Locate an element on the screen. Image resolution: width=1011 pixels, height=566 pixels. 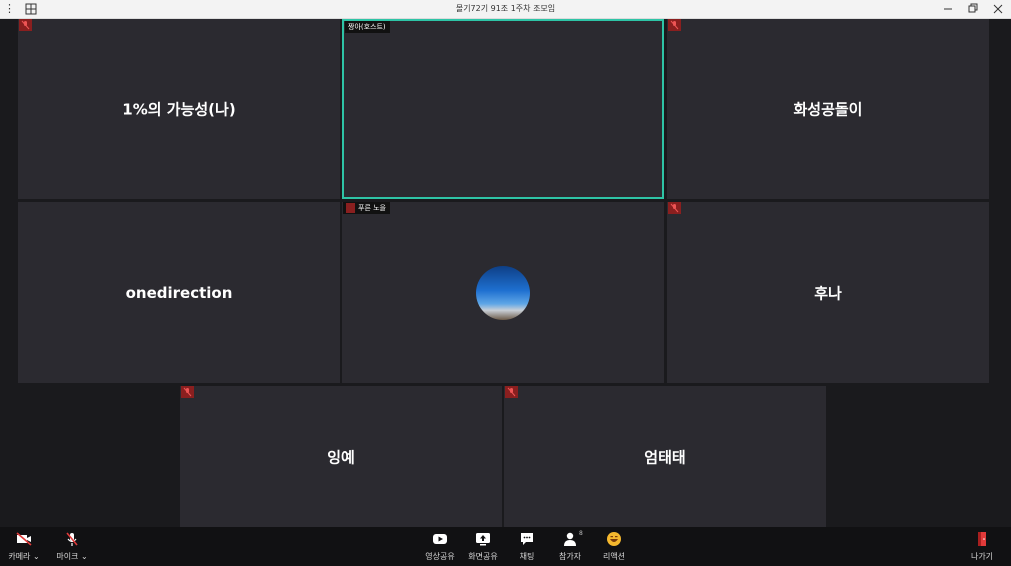
participant-tile: 후나 is located at coordinates (828, 292).